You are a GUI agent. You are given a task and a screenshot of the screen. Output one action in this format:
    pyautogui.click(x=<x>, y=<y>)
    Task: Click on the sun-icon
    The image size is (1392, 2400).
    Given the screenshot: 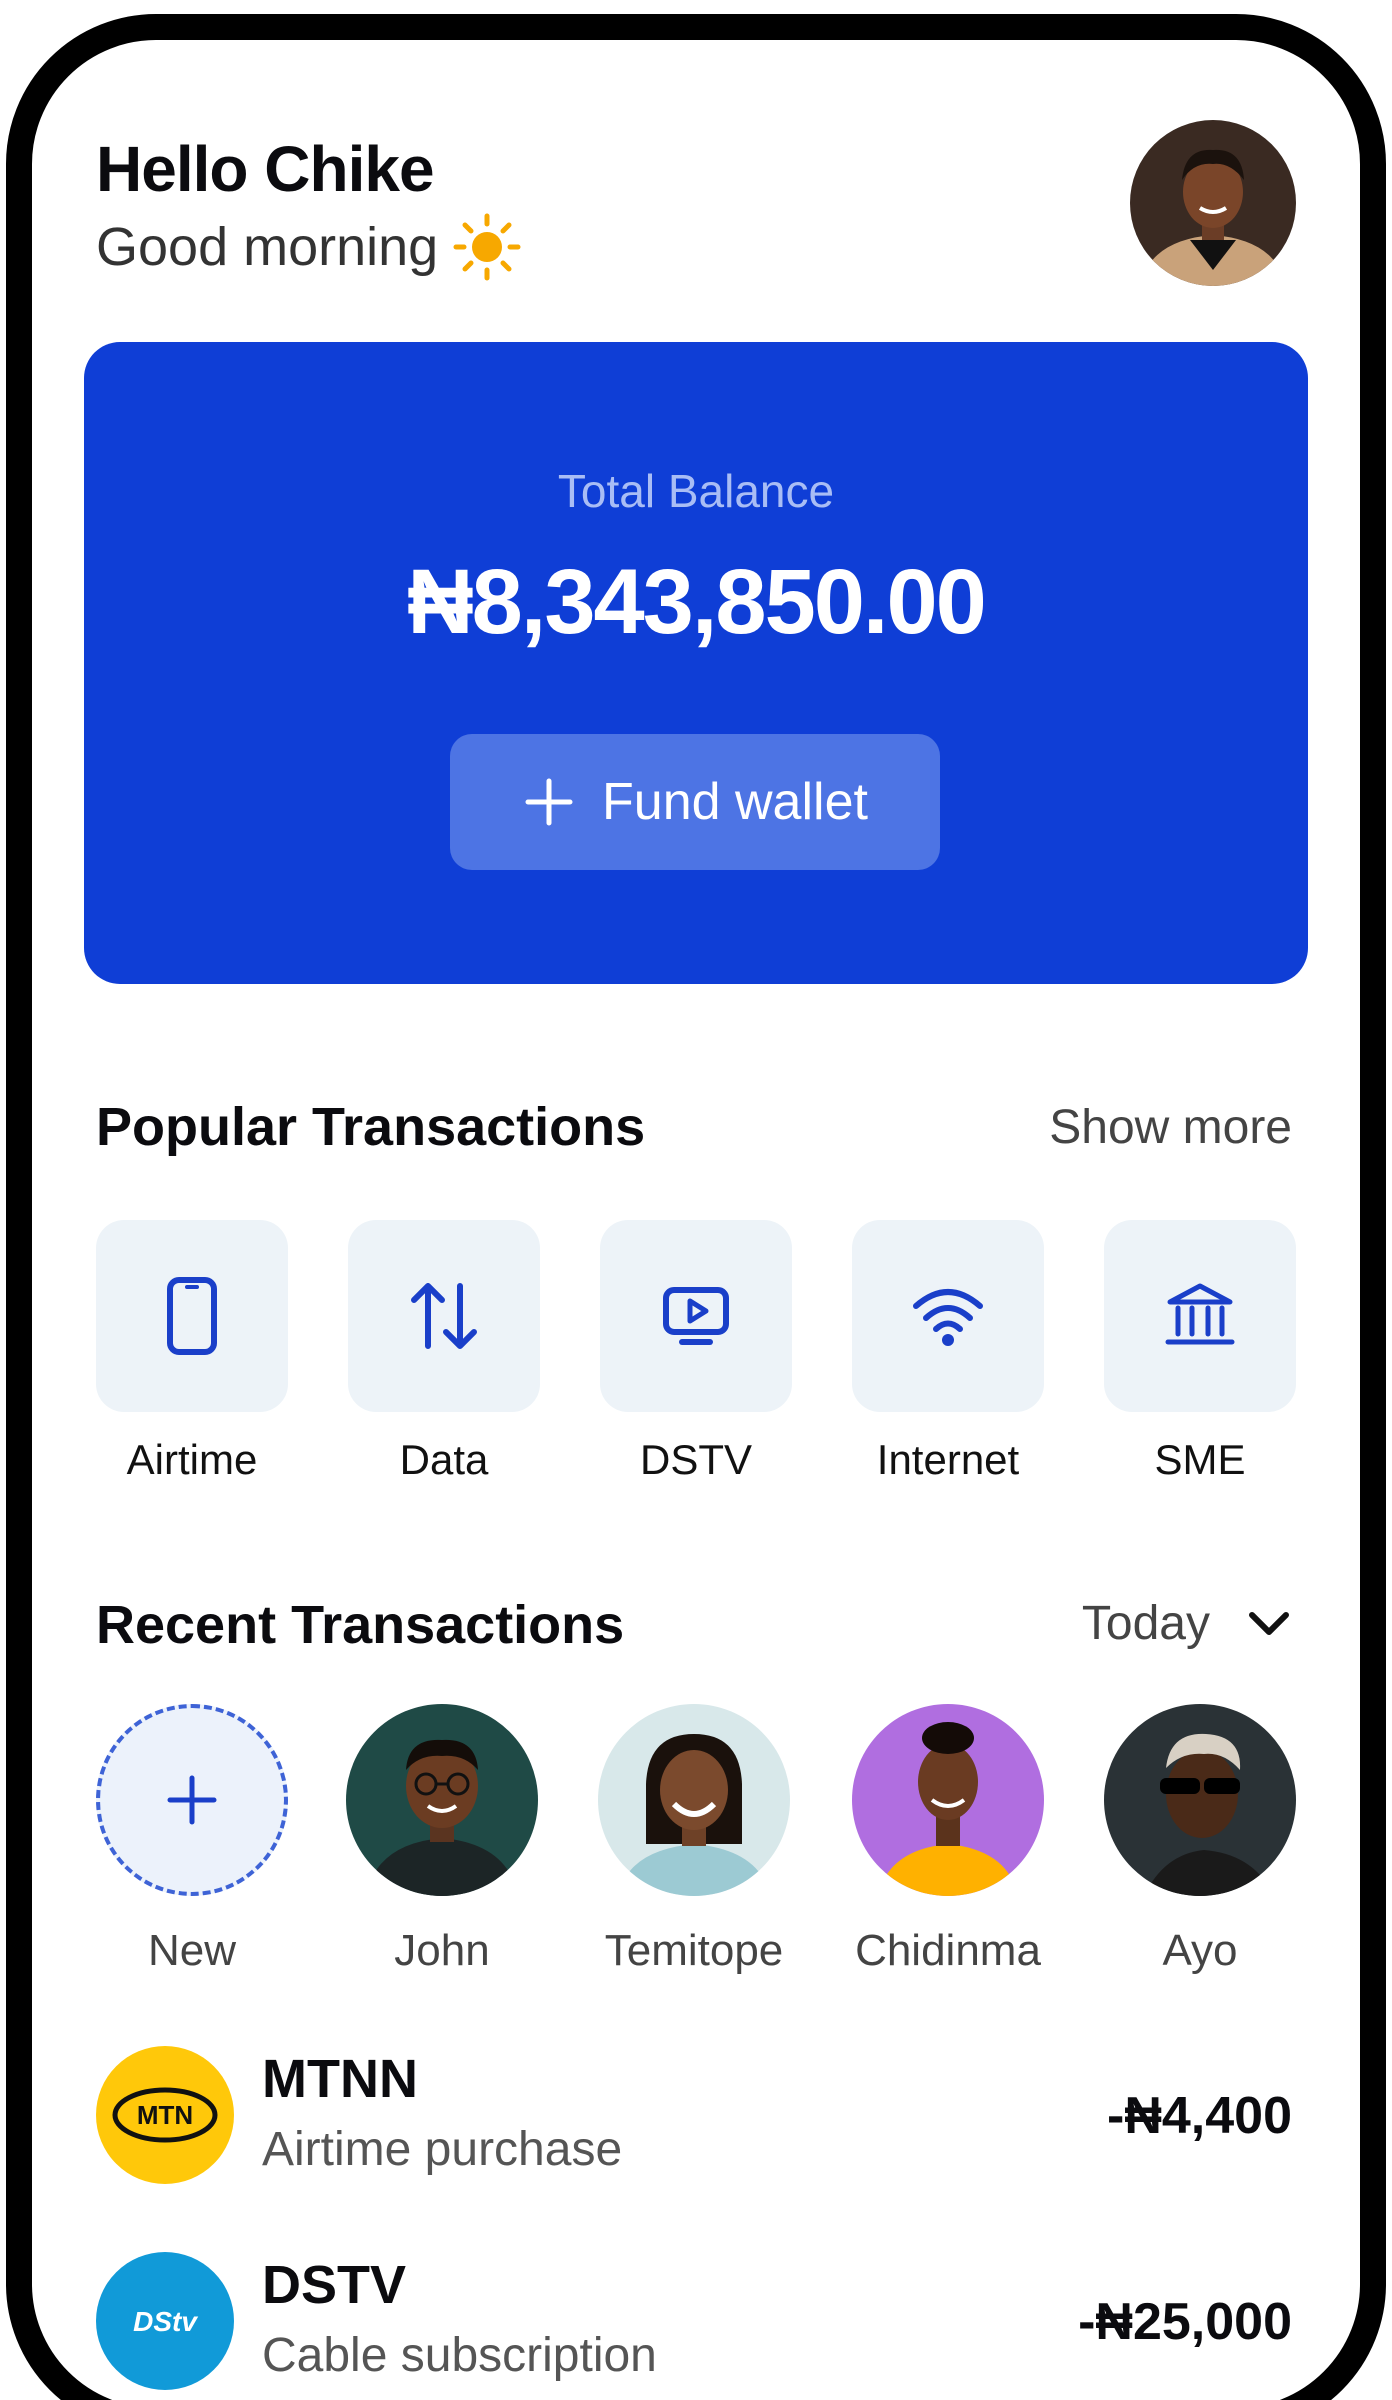 What is the action you would take?
    pyautogui.click(x=487, y=247)
    